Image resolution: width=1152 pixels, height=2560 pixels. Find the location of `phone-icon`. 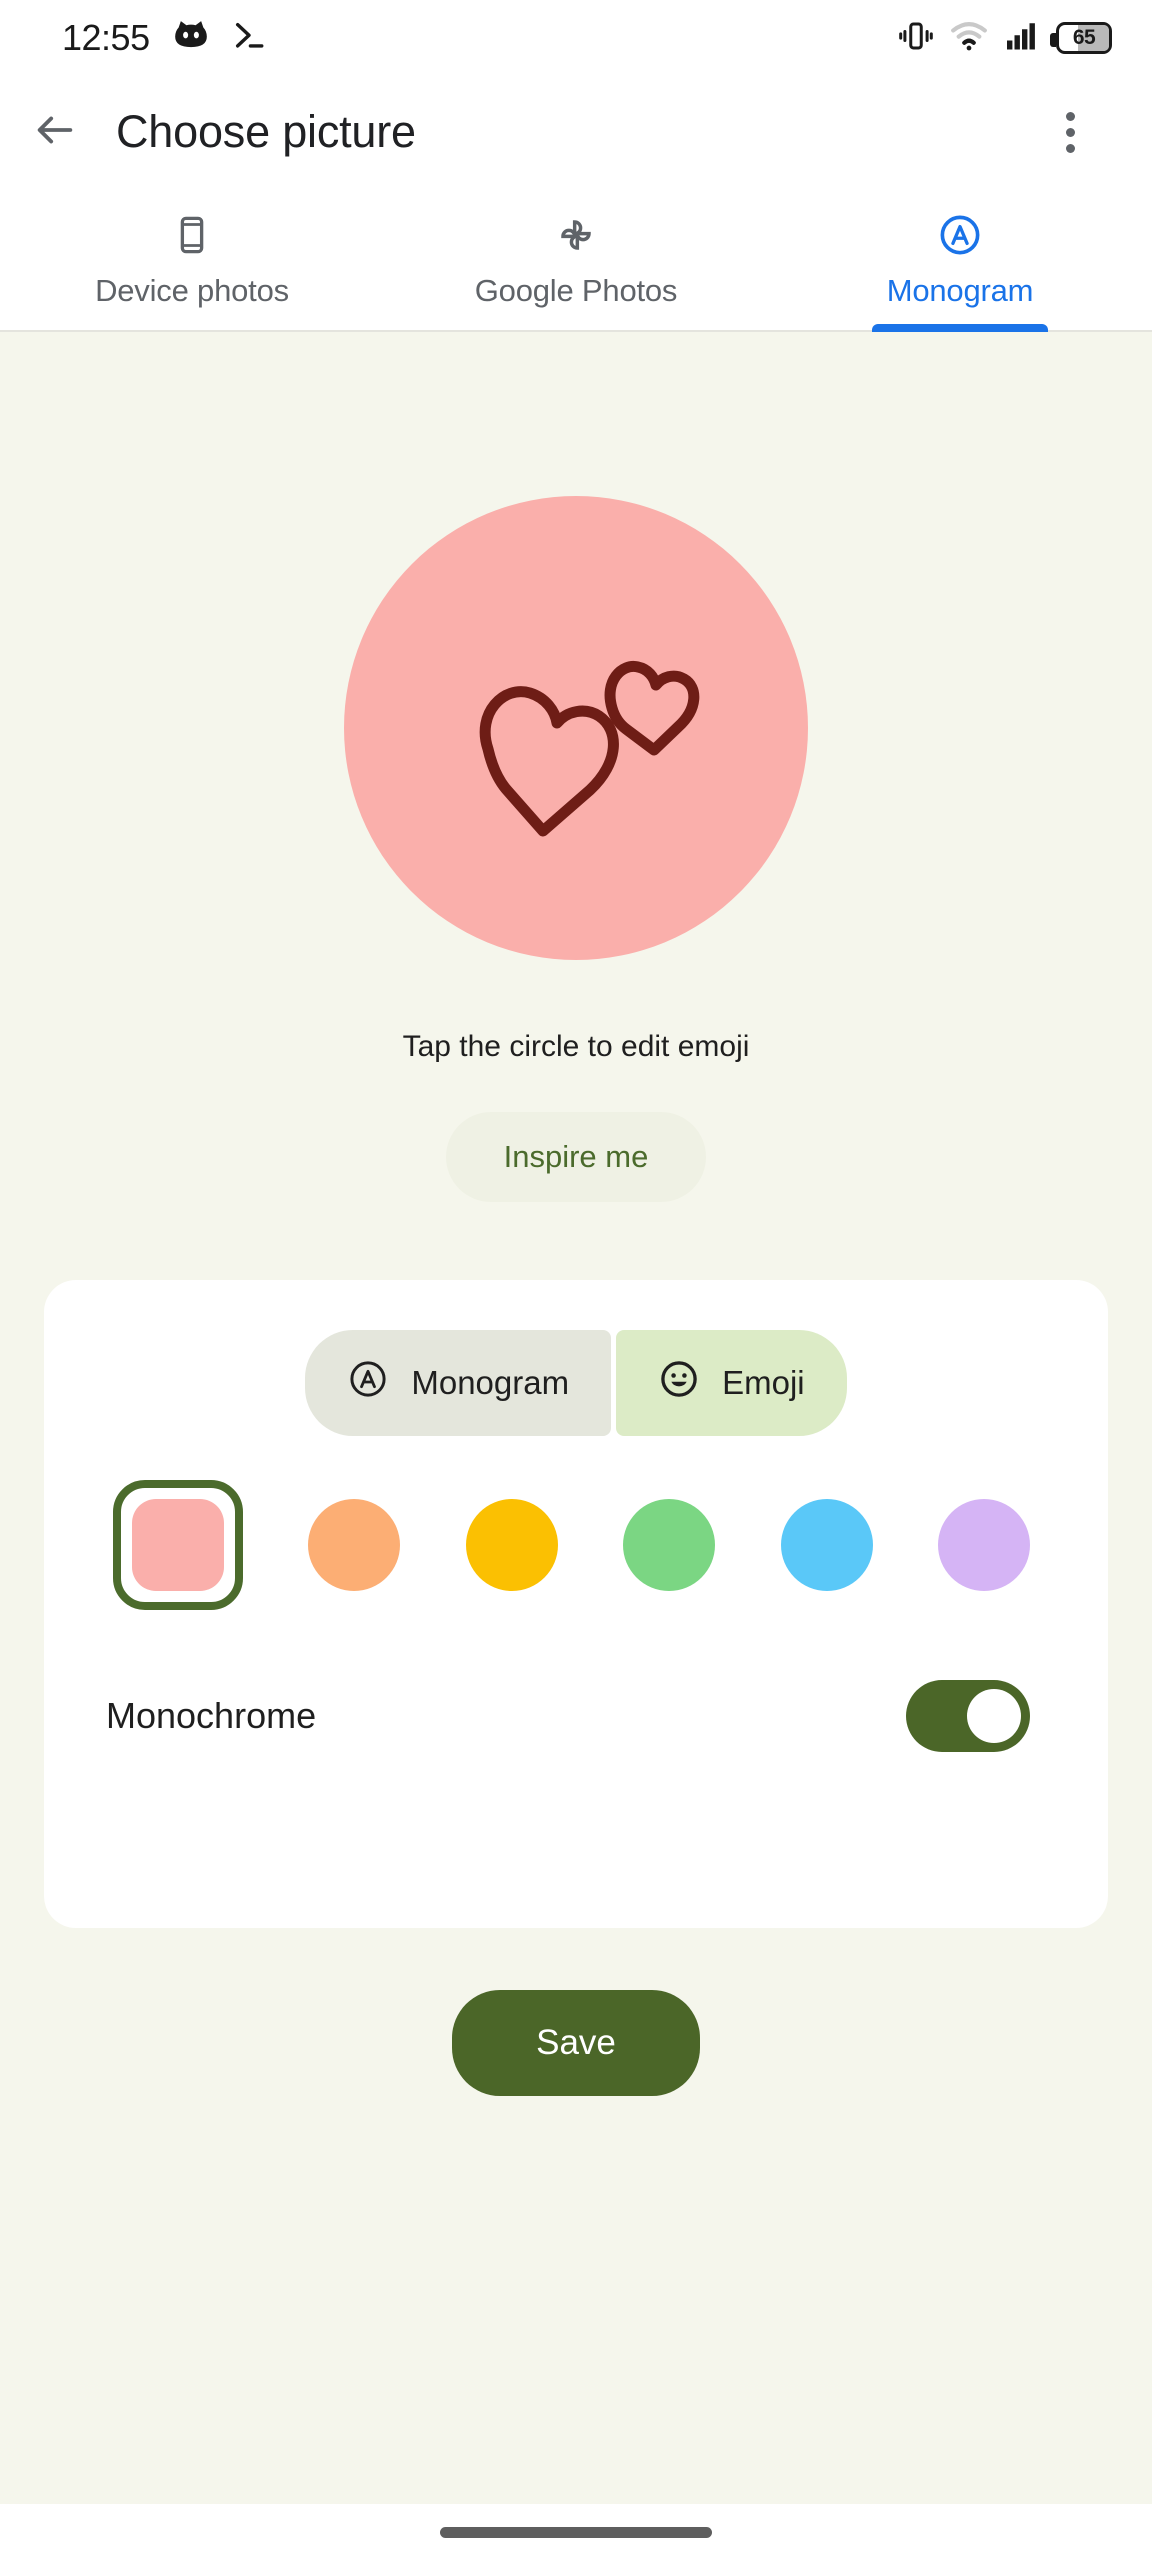

phone-icon is located at coordinates (192, 235).